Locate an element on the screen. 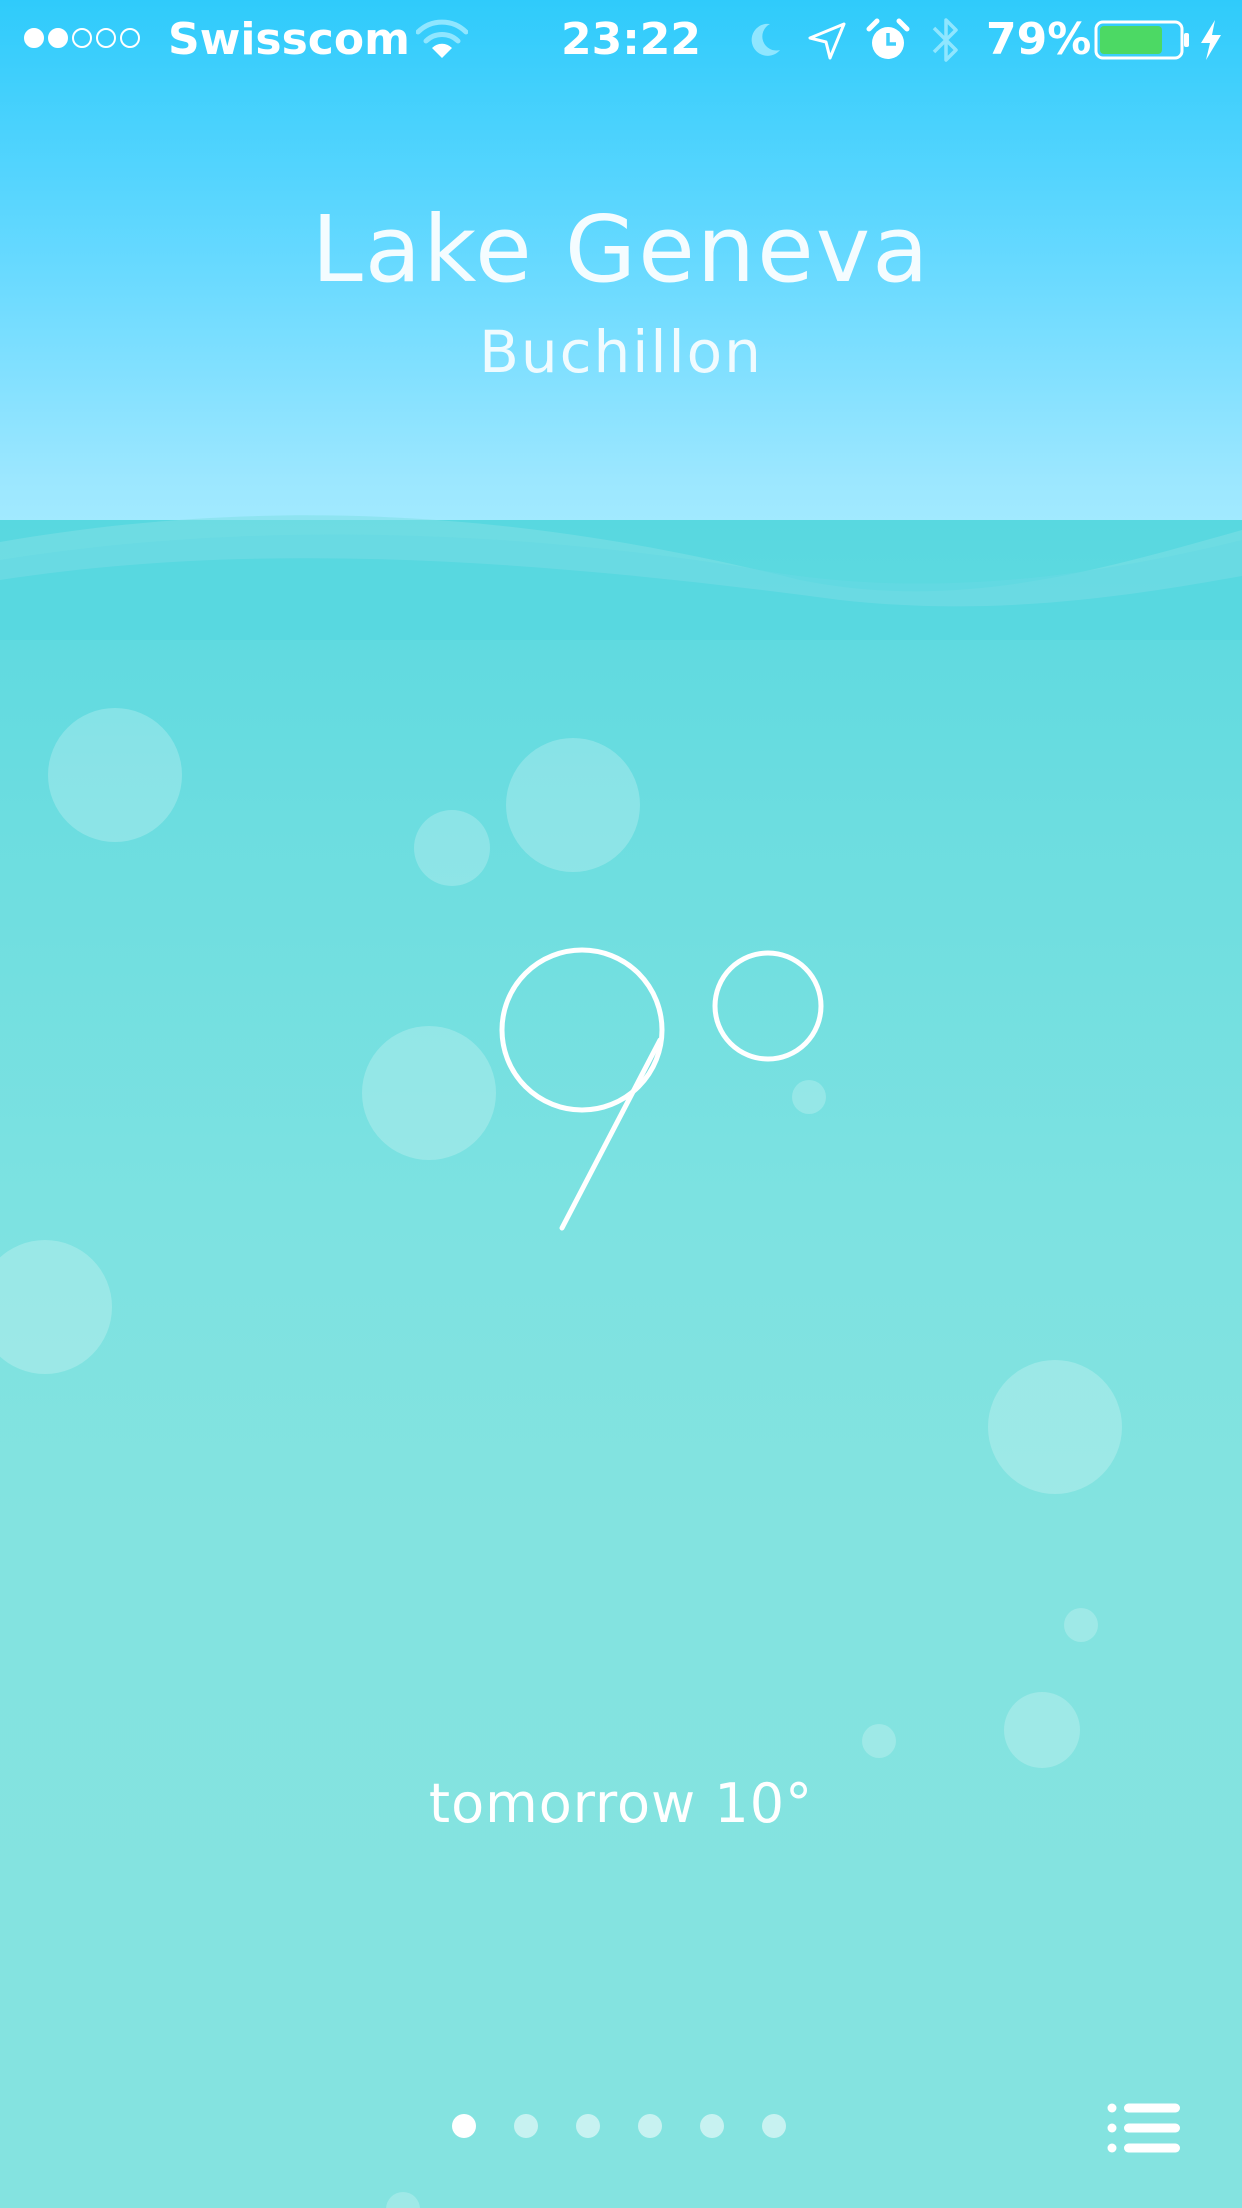  battery-icon is located at coordinates (1141, 40).